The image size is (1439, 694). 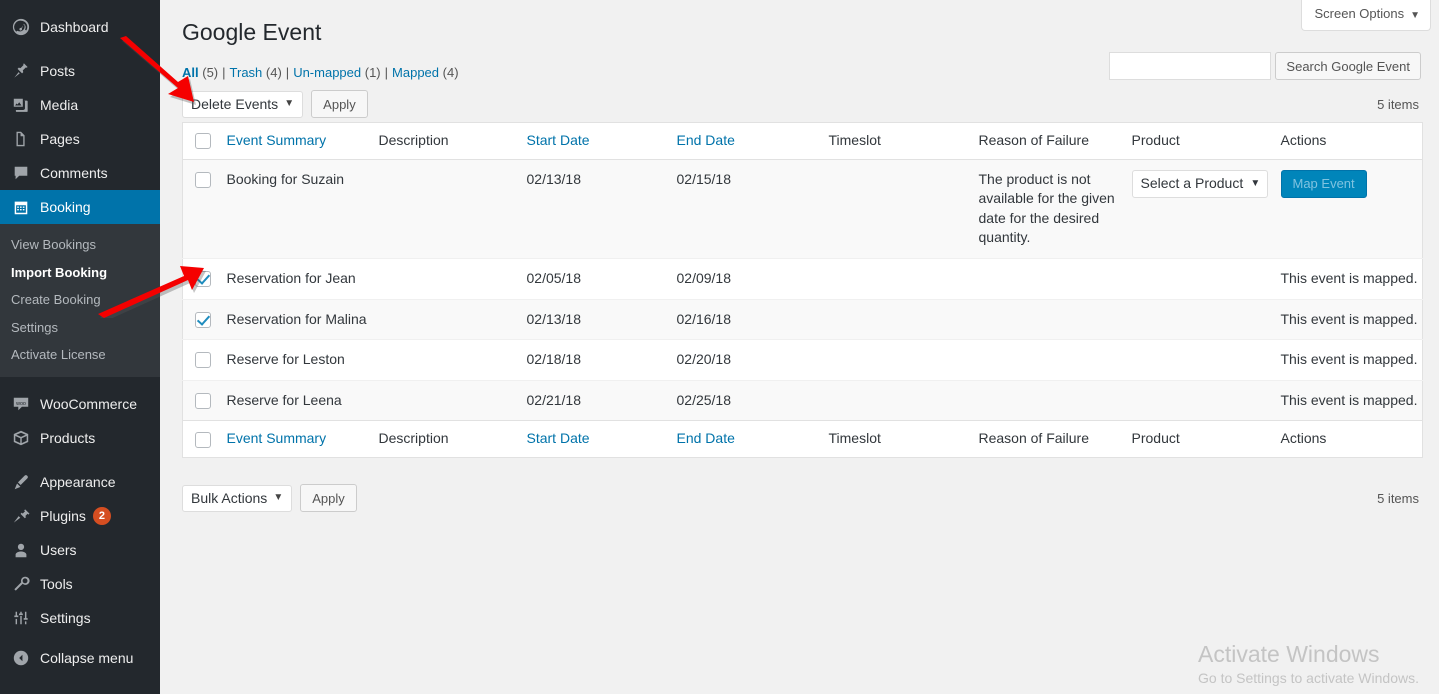 What do you see at coordinates (80, 355) in the screenshot?
I see `submenu-item-activate-license: Activate License` at bounding box center [80, 355].